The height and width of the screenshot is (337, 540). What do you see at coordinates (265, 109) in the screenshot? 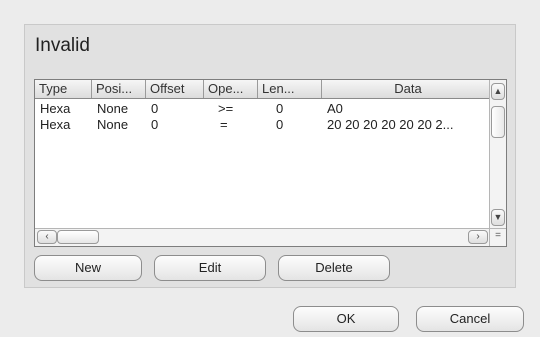
I see `table-row: Hexa None 0 >= 0 A0` at bounding box center [265, 109].